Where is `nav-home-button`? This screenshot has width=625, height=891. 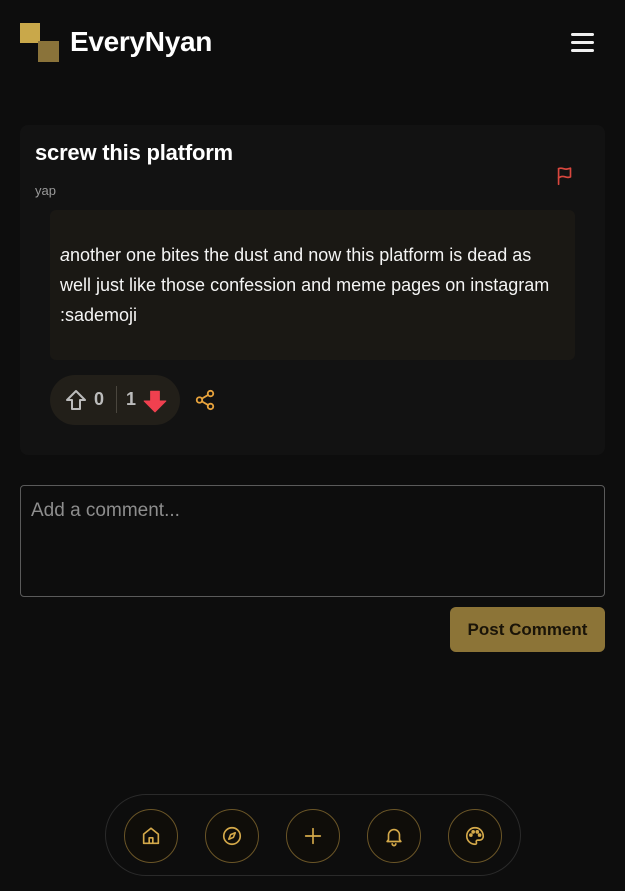
nav-home-button is located at coordinates (151, 836).